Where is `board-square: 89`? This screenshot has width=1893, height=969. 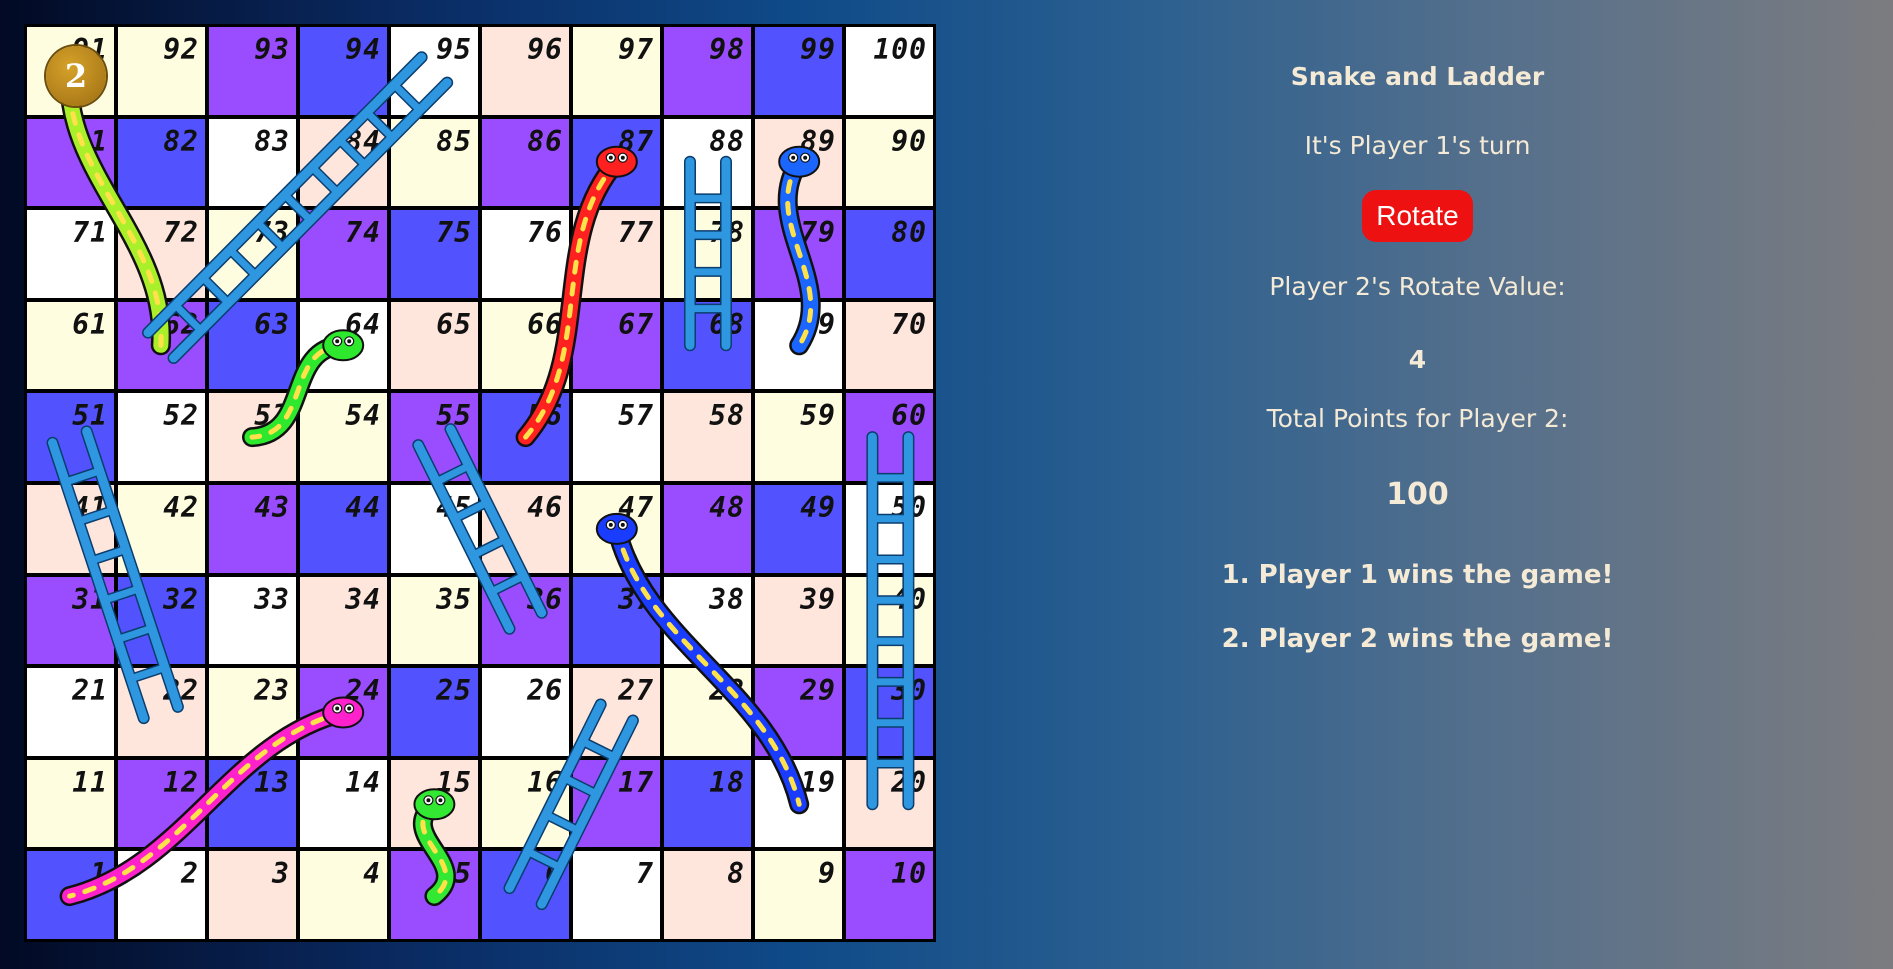
board-square: 89 is located at coordinates (798, 162).